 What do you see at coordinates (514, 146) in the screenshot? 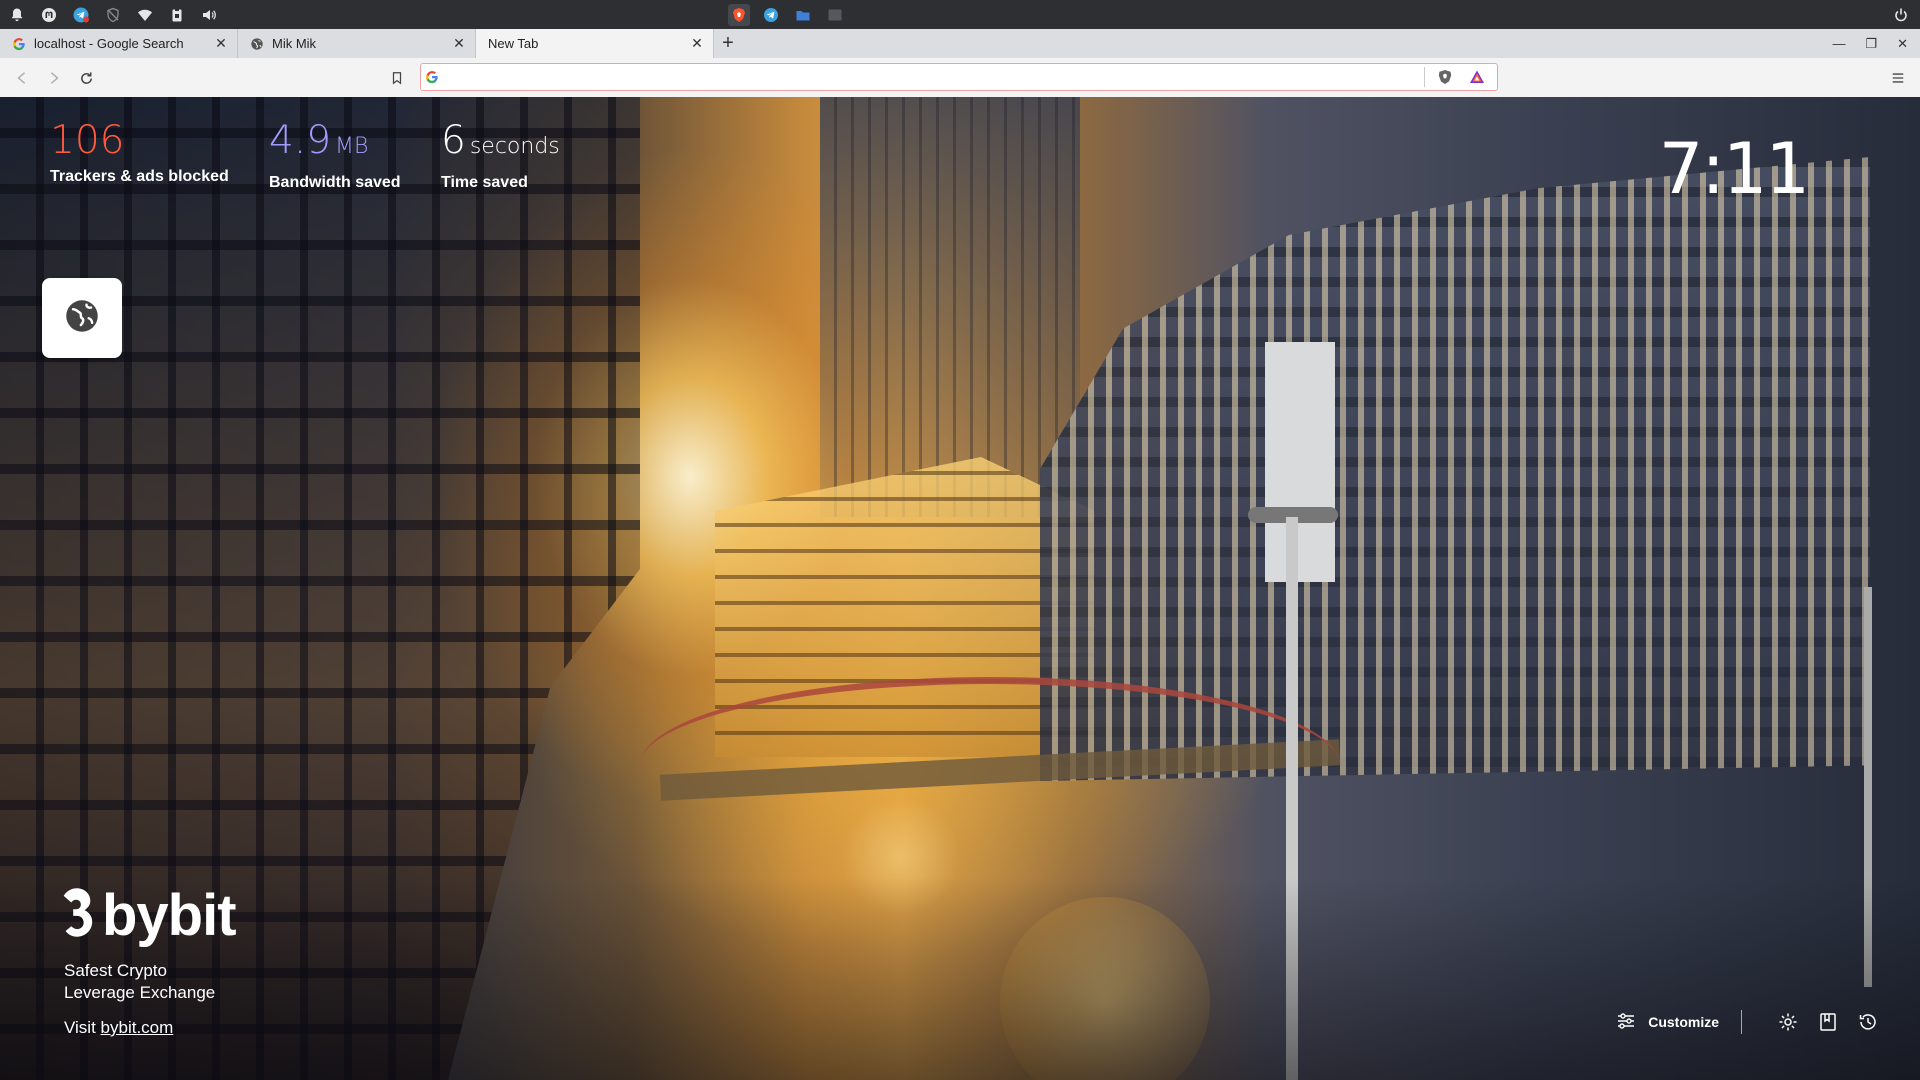
I see `stat-unit: seconds` at bounding box center [514, 146].